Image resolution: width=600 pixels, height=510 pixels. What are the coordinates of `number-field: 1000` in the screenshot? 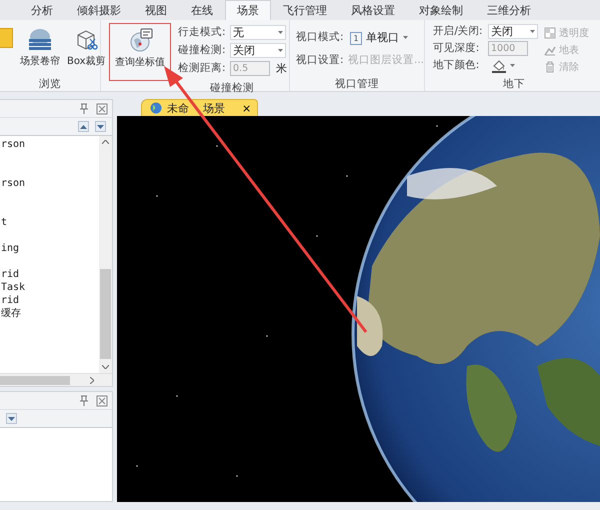 It's located at (508, 48).